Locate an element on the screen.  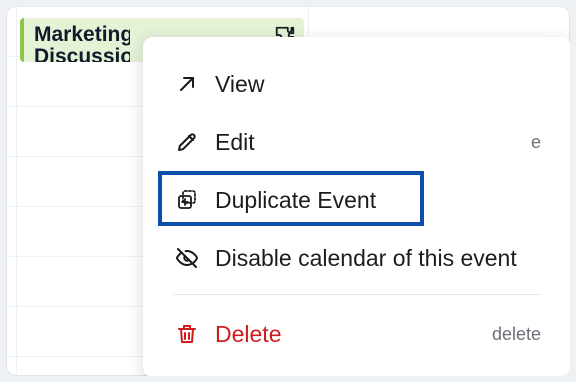
edit-shortcut: e is located at coordinates (535, 142).